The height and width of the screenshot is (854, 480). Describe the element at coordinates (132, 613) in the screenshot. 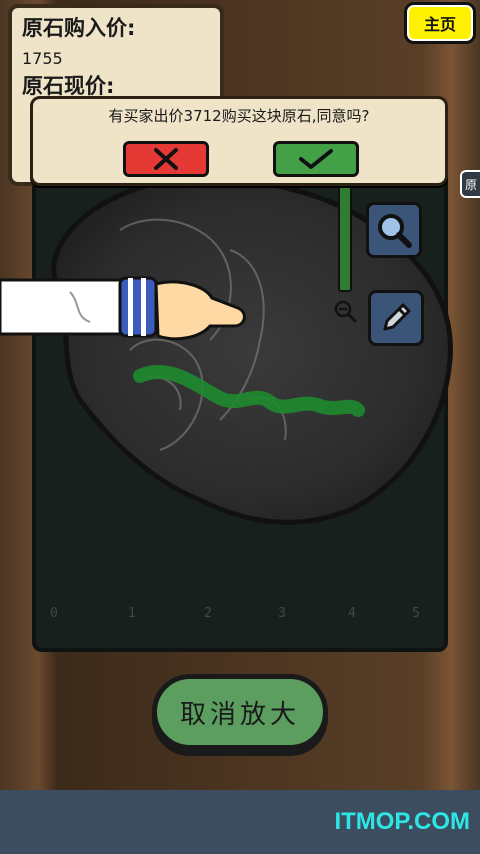

I see `axis-label: 1` at that location.